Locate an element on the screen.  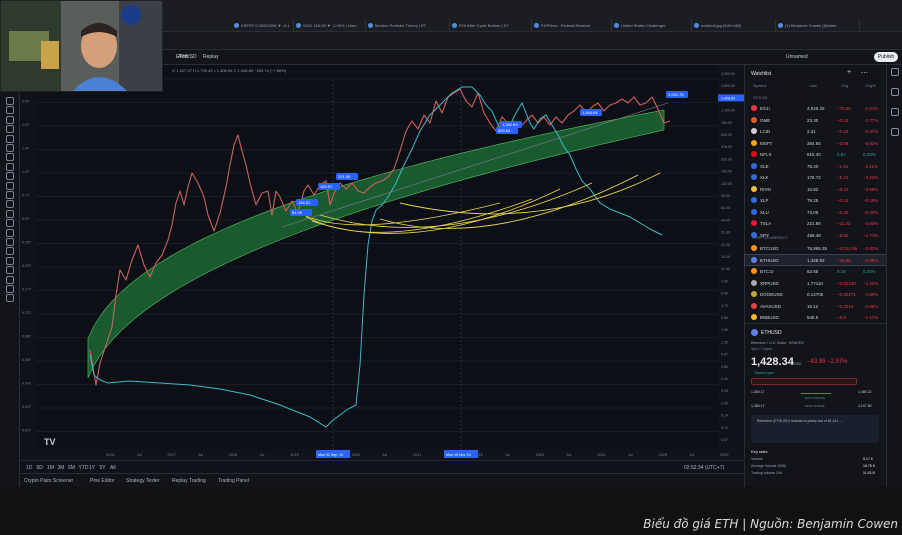
watchlist-row: BTCUSD 76,865.35 −3,012.95 −3.92% is located at coordinates (816, 248).